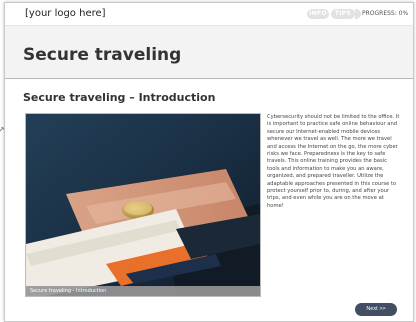 The image size is (416, 322). I want to click on top-bar: [your logo here] INFO TIPS PROGRESS: 0%, so click(209, 14).